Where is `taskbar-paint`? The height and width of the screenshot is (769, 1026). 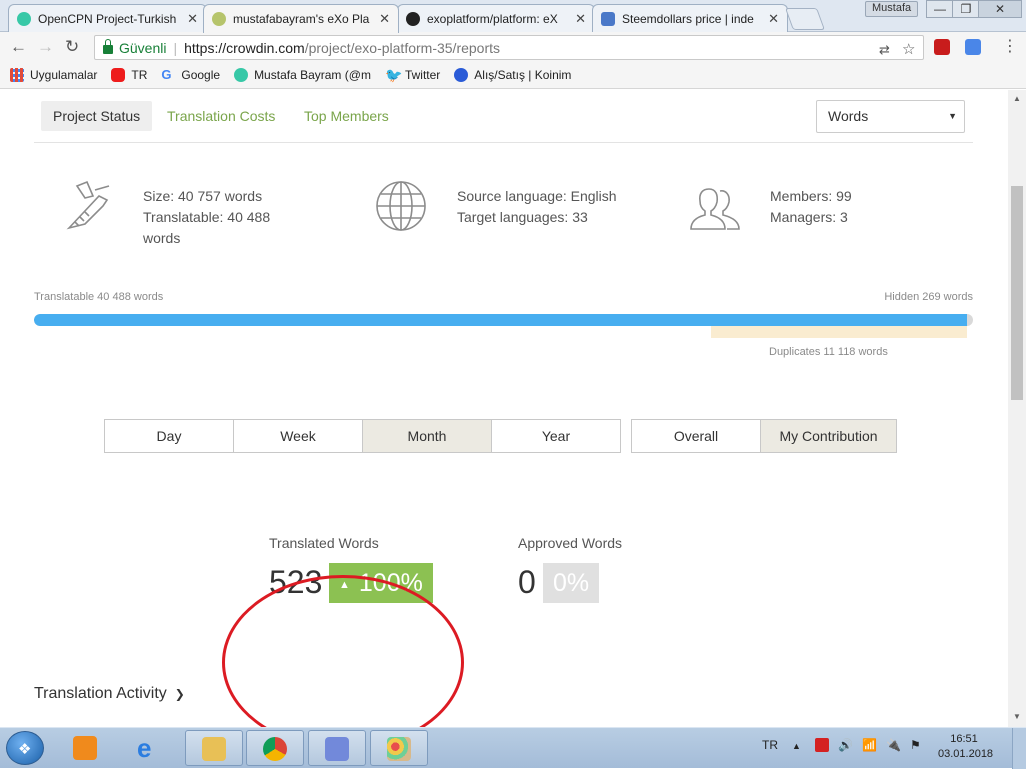 taskbar-paint is located at coordinates (399, 748).